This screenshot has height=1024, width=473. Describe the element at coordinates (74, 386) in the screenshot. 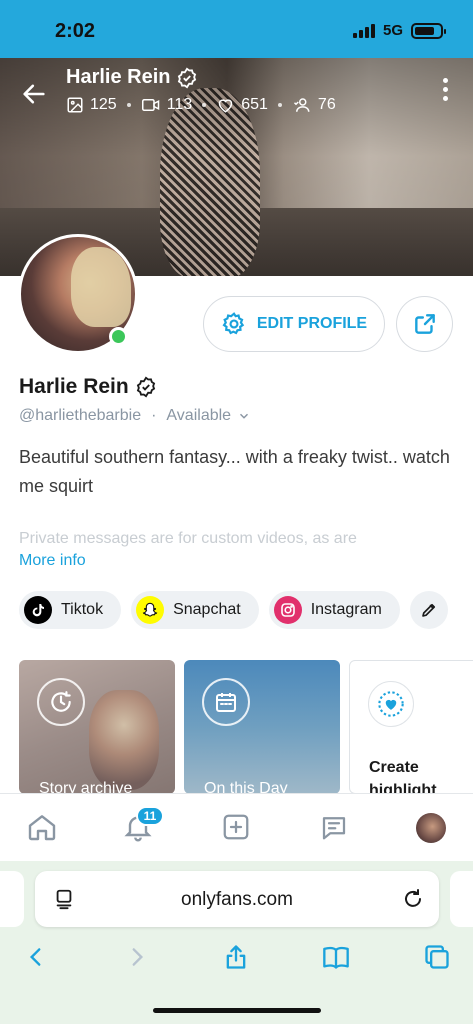

I see `profile-name: Harlie Rein` at that location.